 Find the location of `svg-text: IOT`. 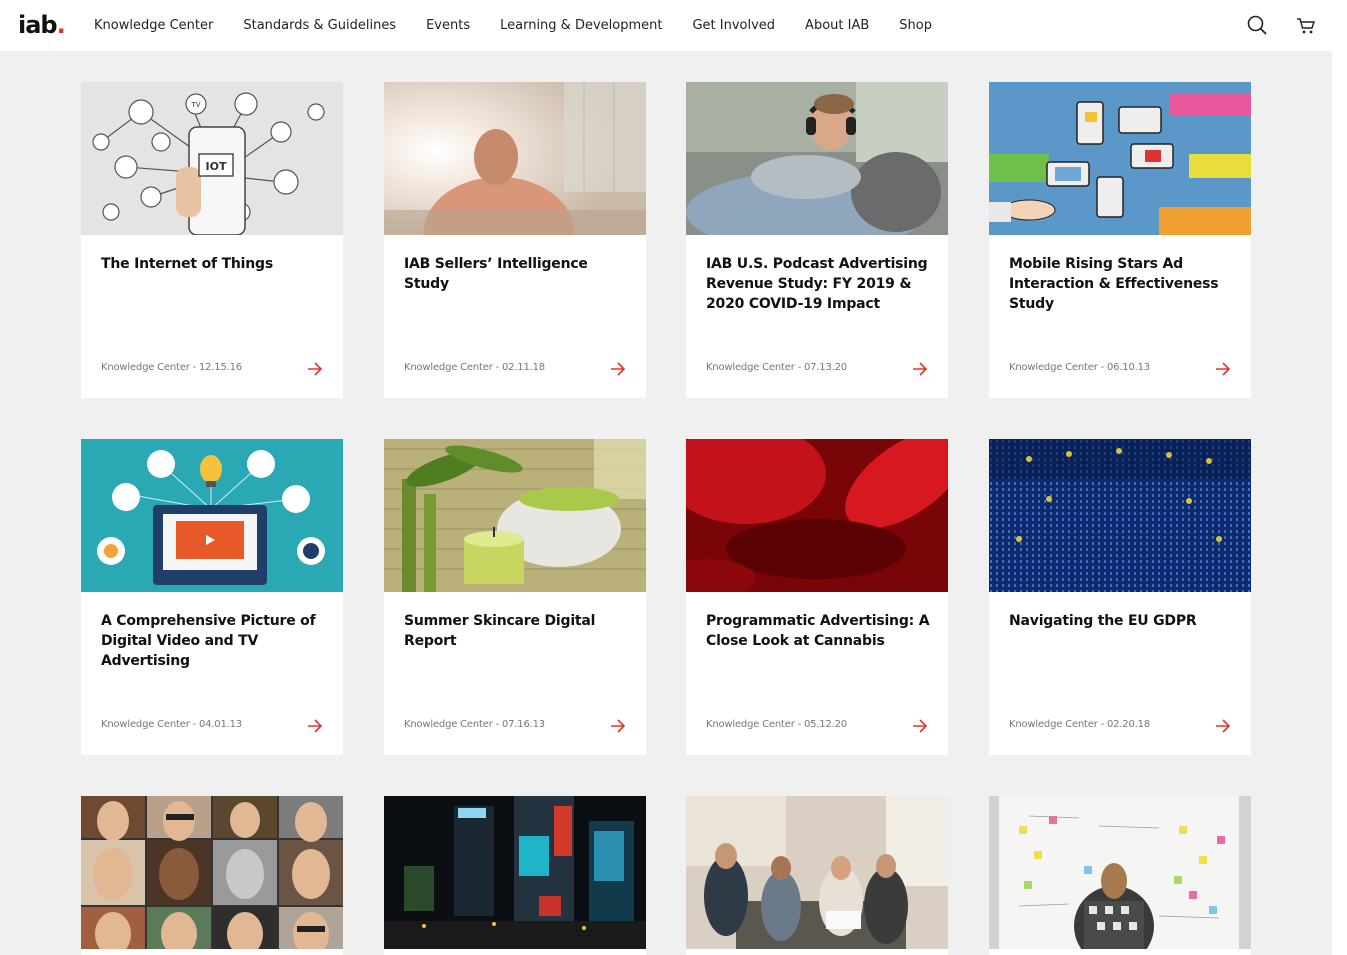

svg-text: IOT is located at coordinates (216, 166).